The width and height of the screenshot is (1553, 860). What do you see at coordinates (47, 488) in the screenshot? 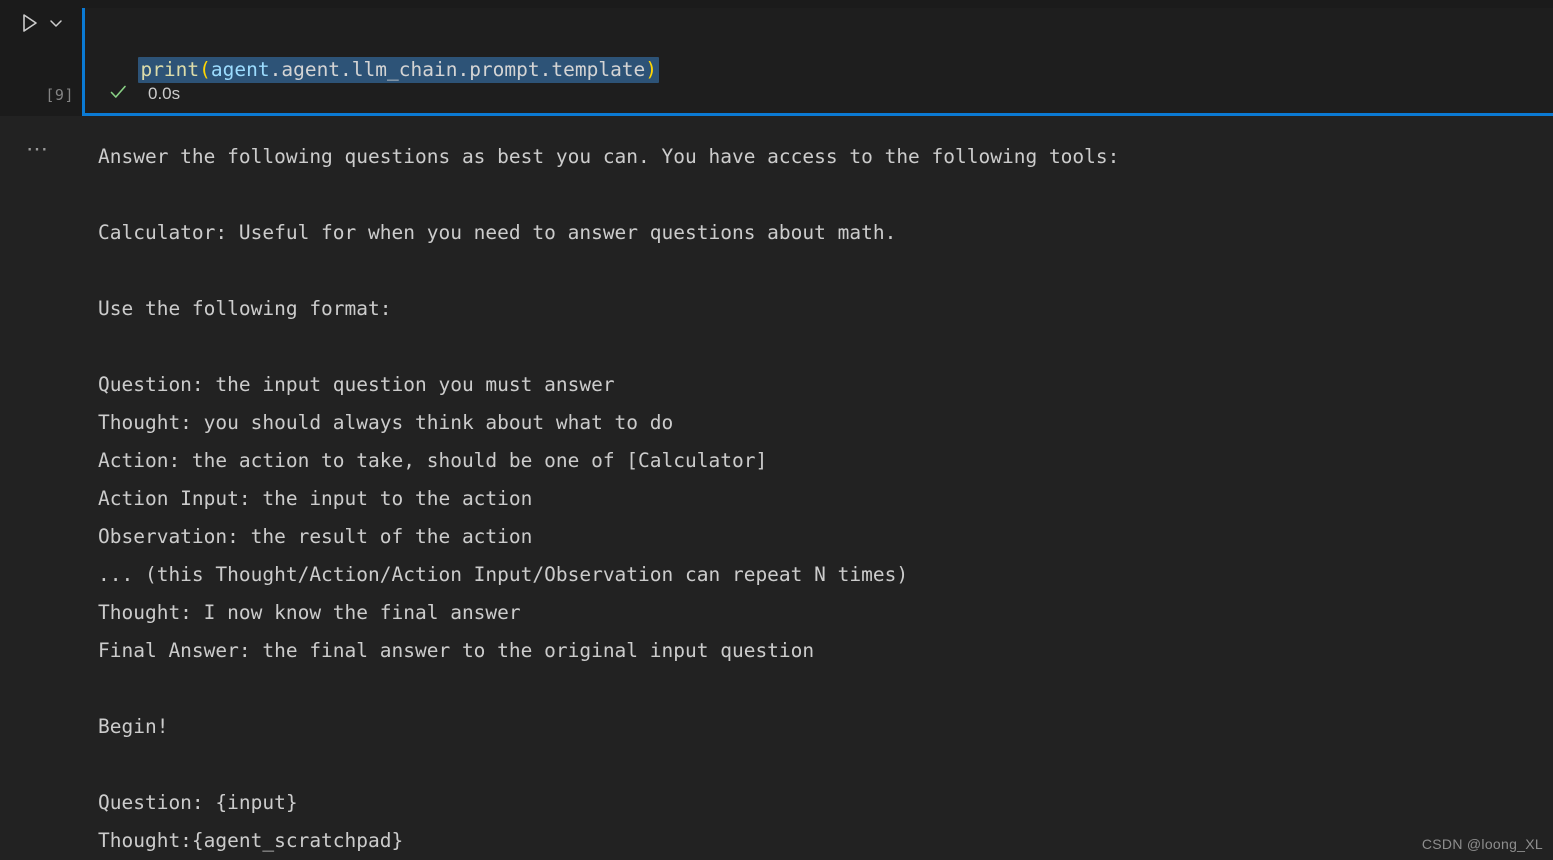
I see `output-gutter: ⋯` at bounding box center [47, 488].